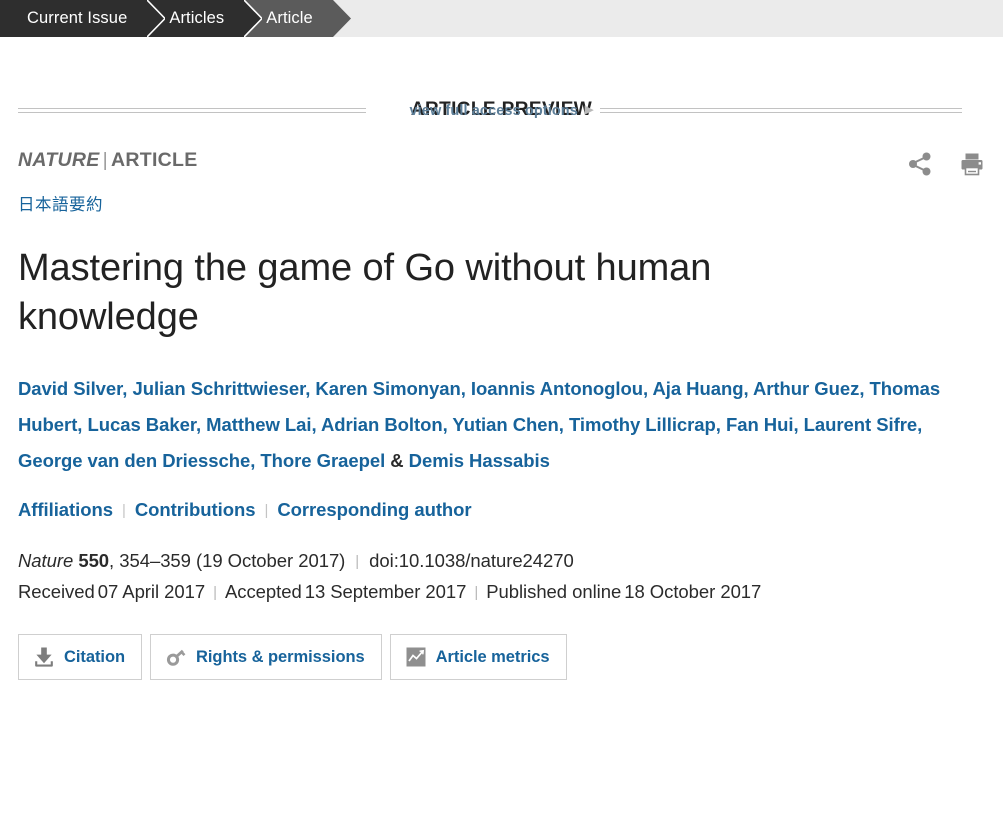 This screenshot has width=1003, height=819. What do you see at coordinates (155, 561) in the screenshot?
I see `citation-pages: 354–359` at bounding box center [155, 561].